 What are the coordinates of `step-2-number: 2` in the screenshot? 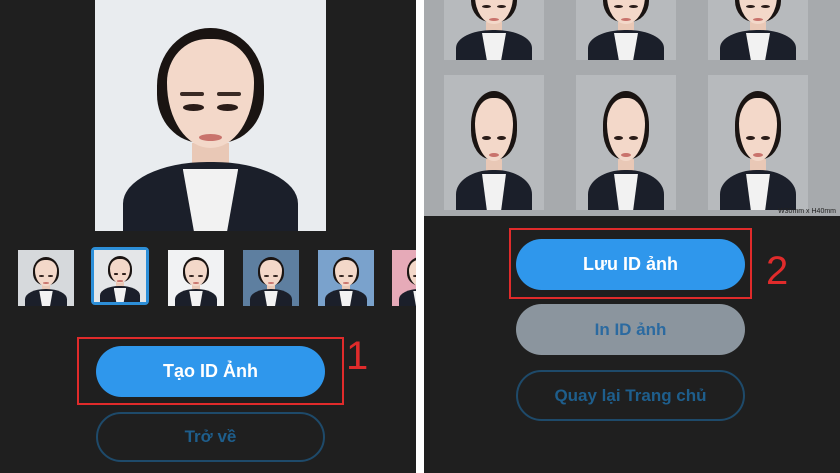 It's located at (777, 271).